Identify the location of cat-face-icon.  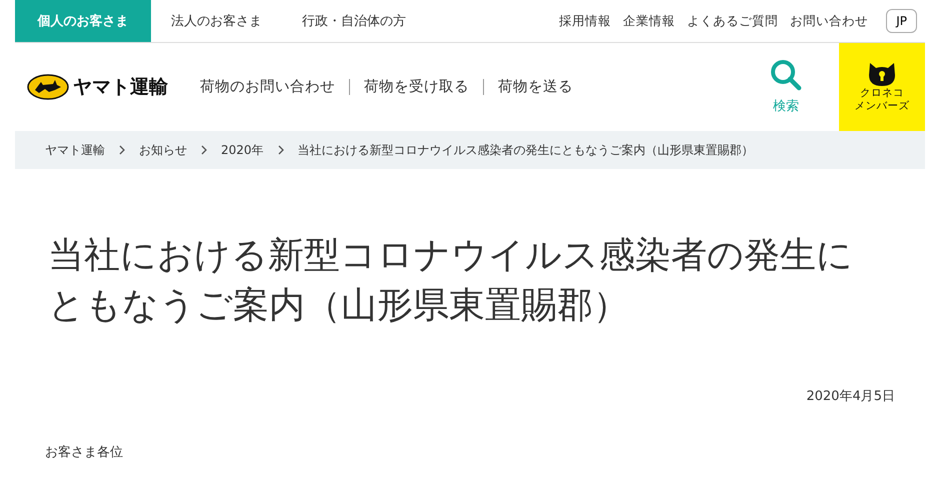
(882, 74).